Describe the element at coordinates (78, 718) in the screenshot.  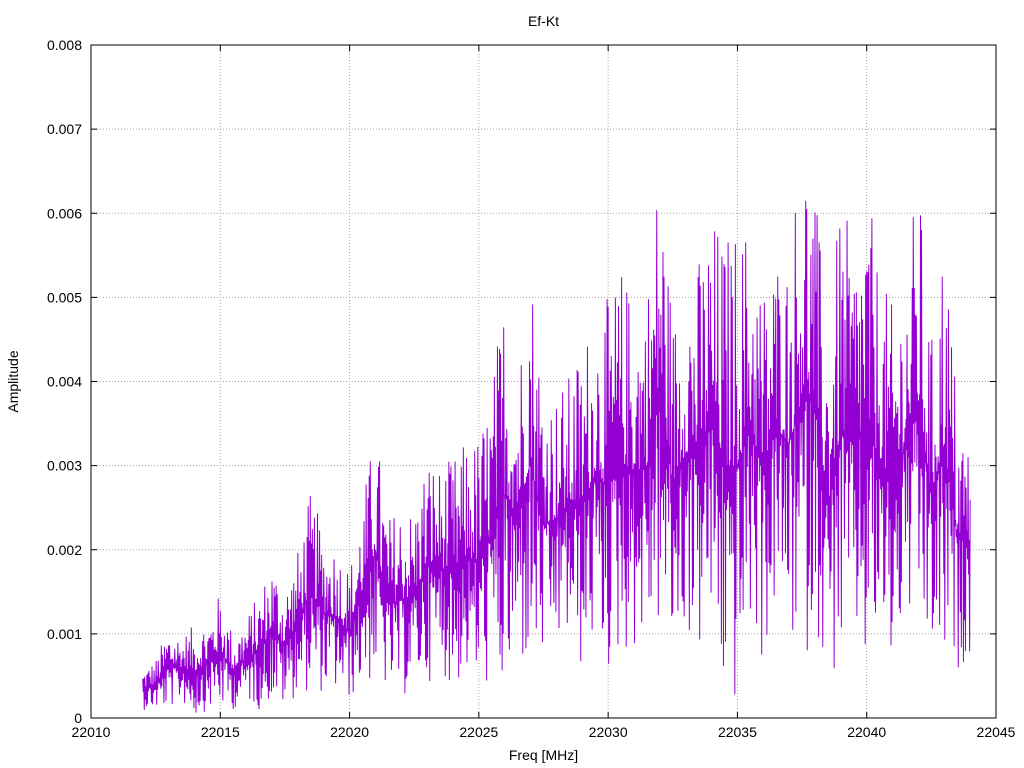
I see `y-tick-label: 0` at that location.